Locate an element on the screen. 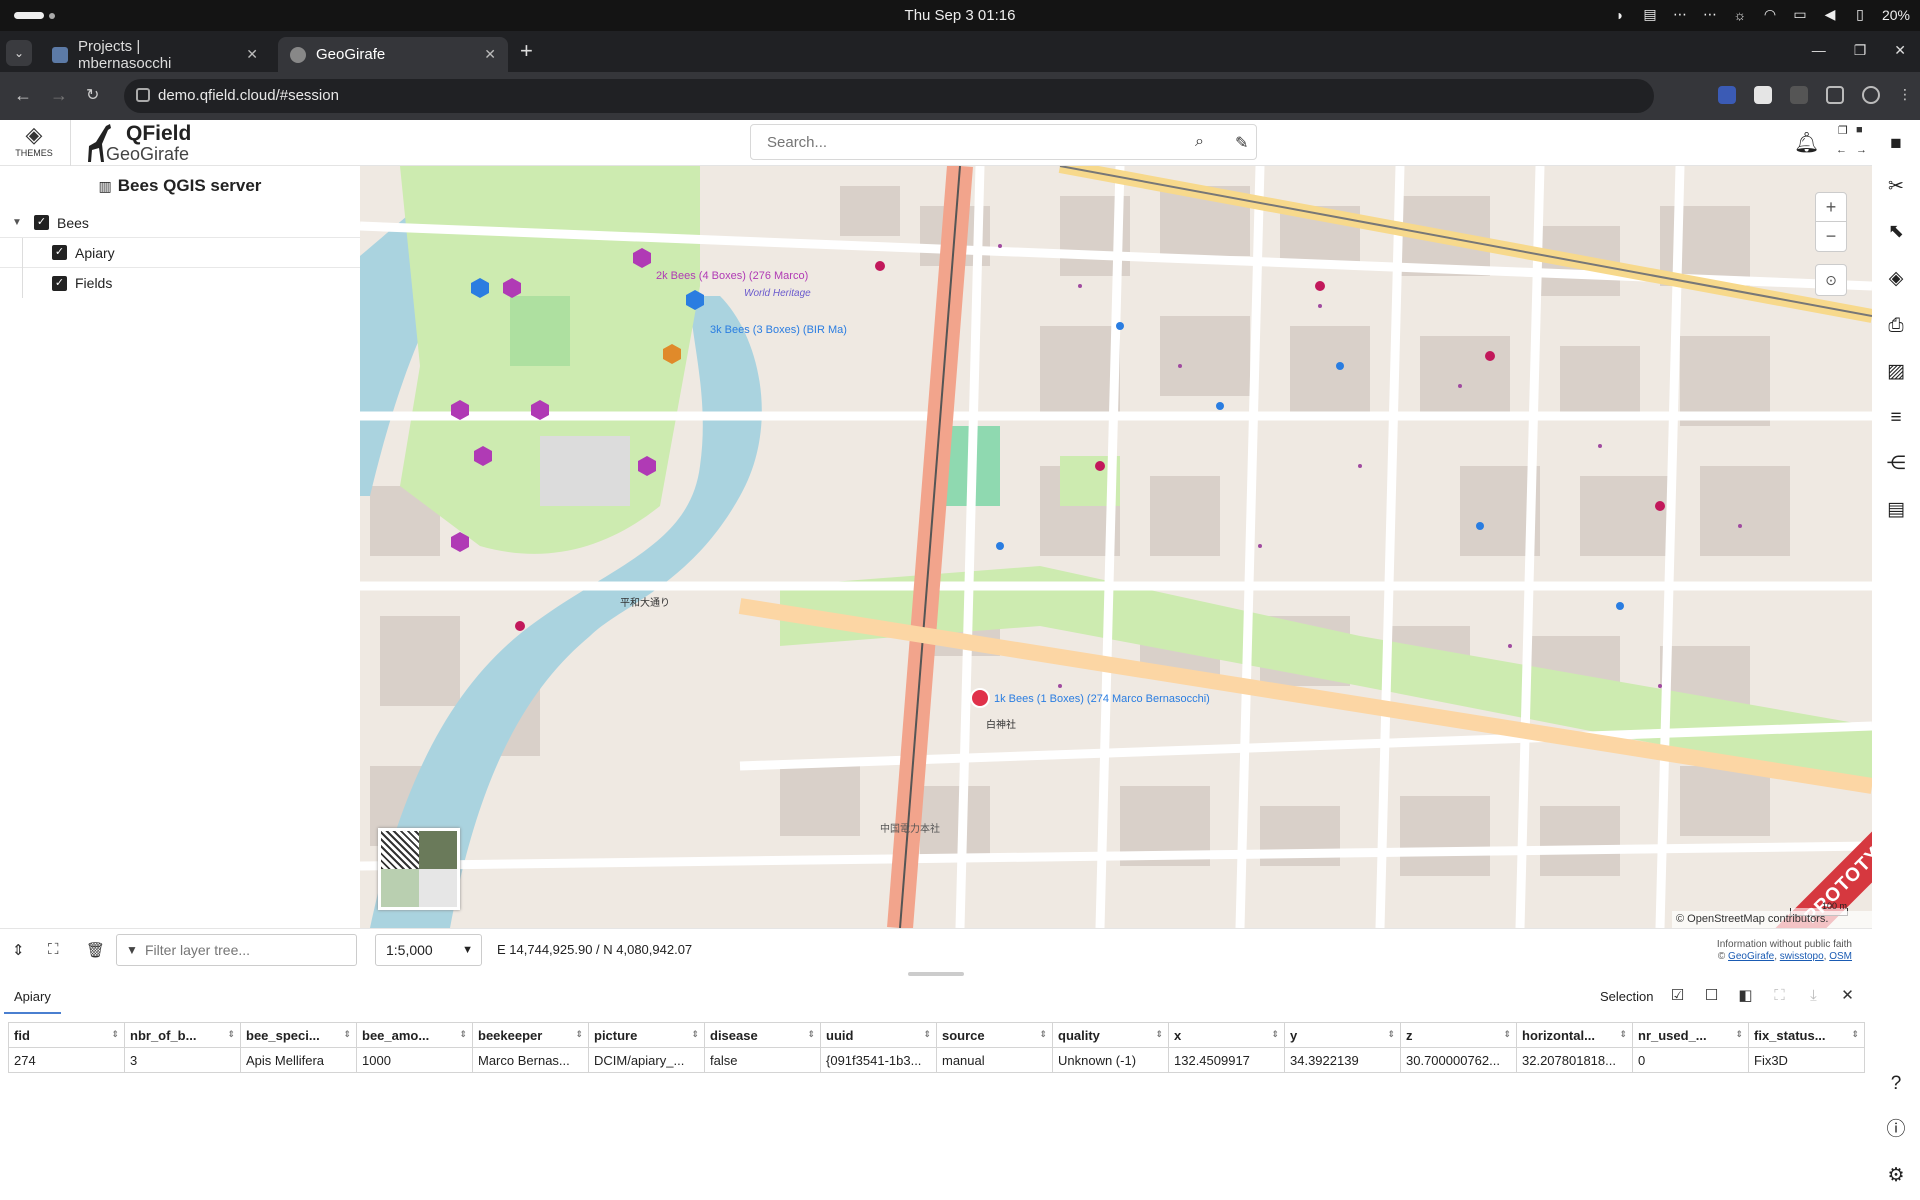 The width and height of the screenshot is (1920, 1200). select-none-icon: ☐ is located at coordinates (1711, 996).